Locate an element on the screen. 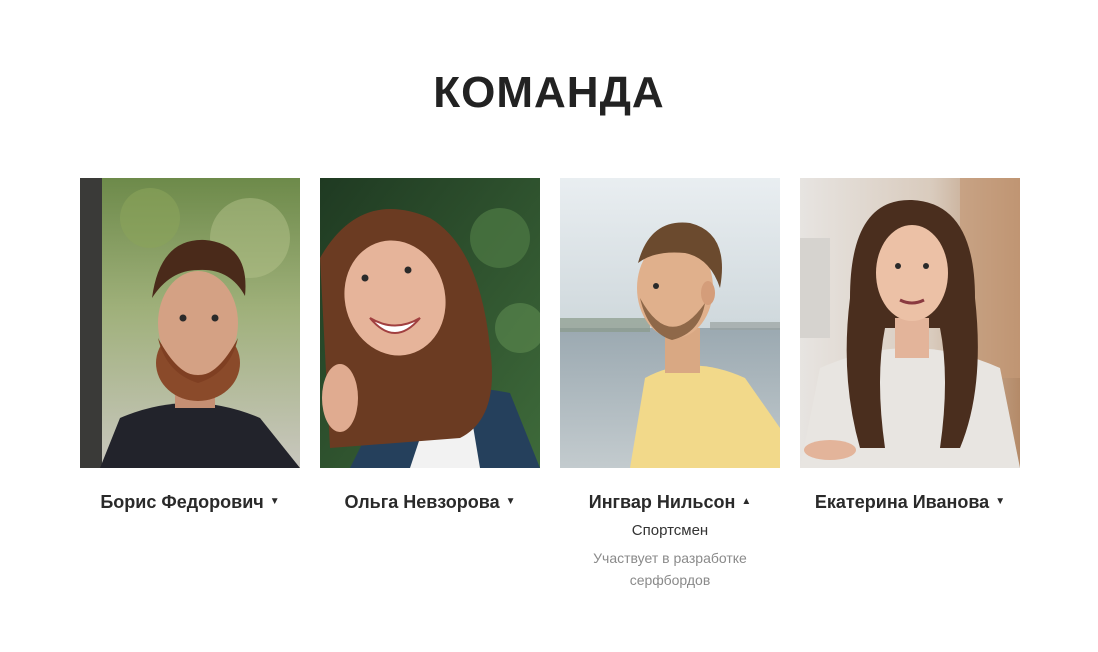 The width and height of the screenshot is (1098, 652). member-name: Екатерина Иванова is located at coordinates (902, 501).